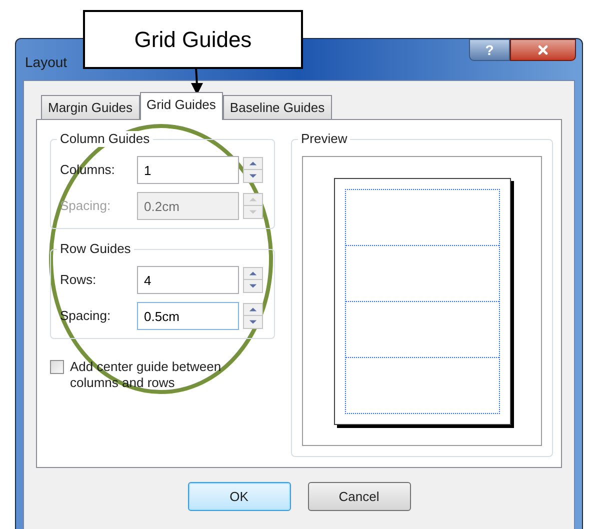 This screenshot has width=590, height=529. I want to click on close-button, so click(543, 50).